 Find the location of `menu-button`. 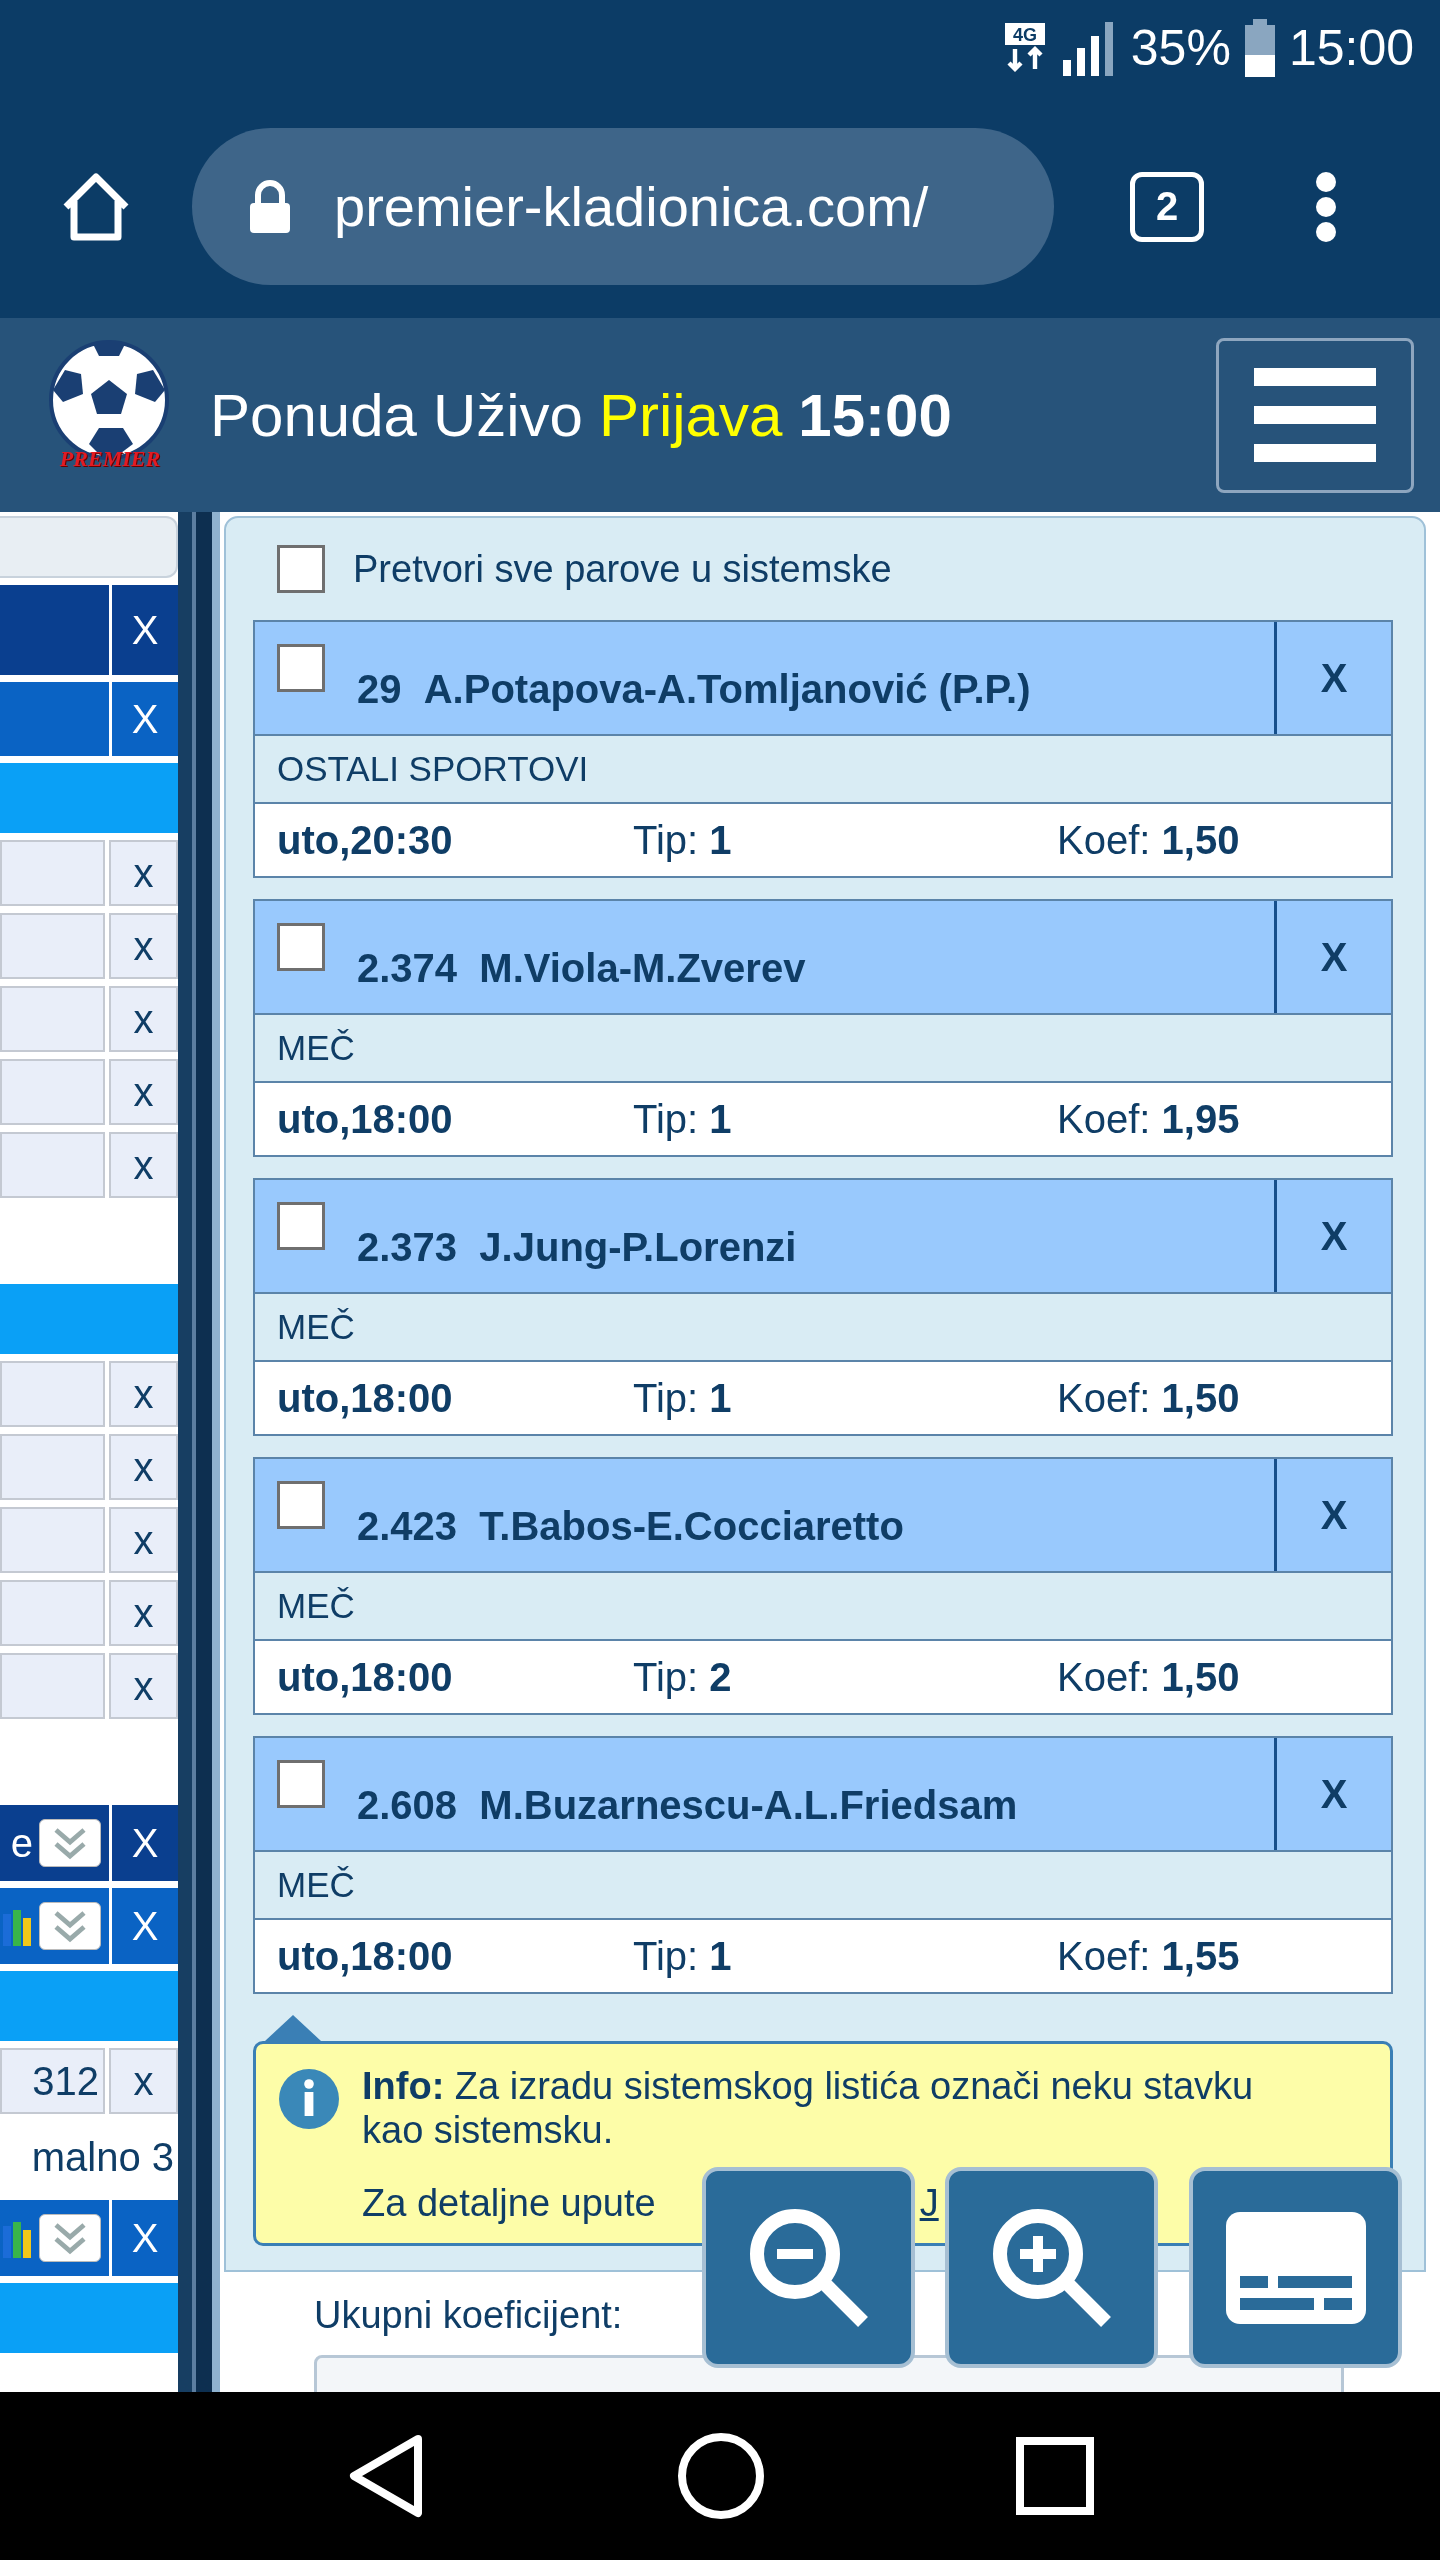

menu-button is located at coordinates (1315, 415).